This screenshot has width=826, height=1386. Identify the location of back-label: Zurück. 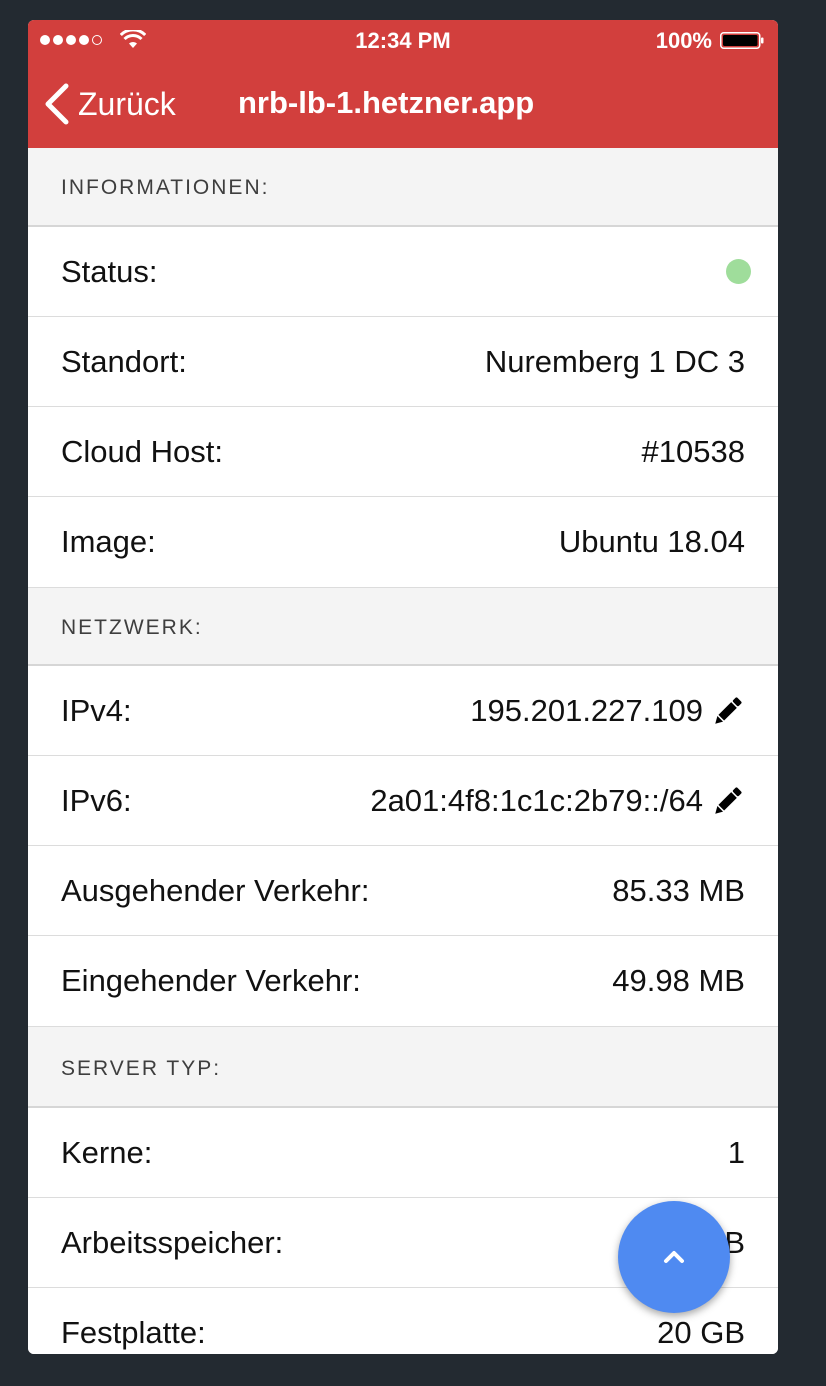
(127, 103).